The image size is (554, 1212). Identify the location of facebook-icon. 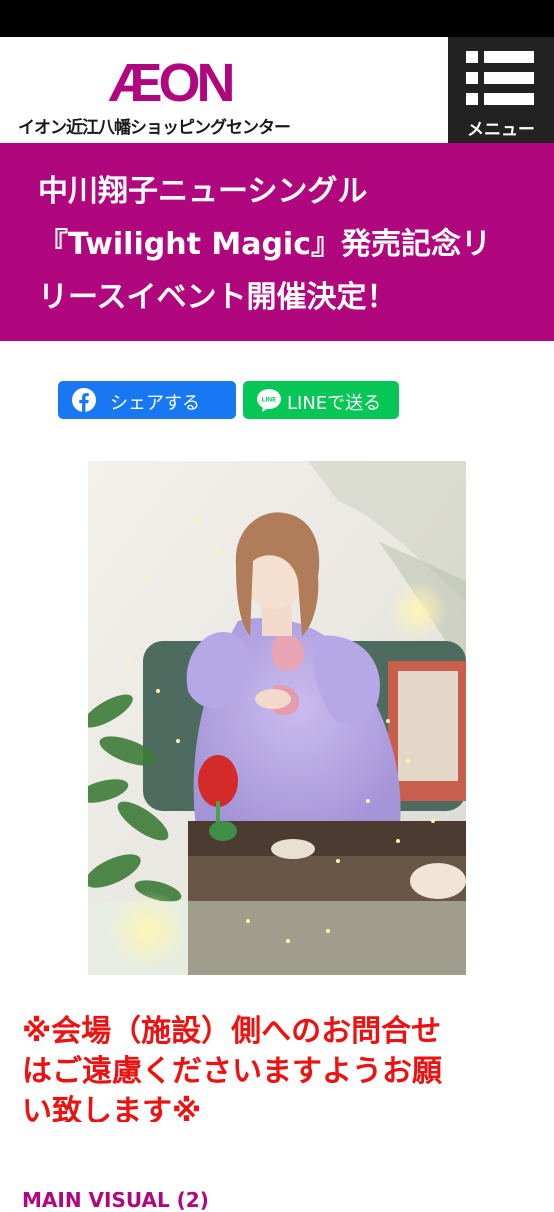
(84, 400).